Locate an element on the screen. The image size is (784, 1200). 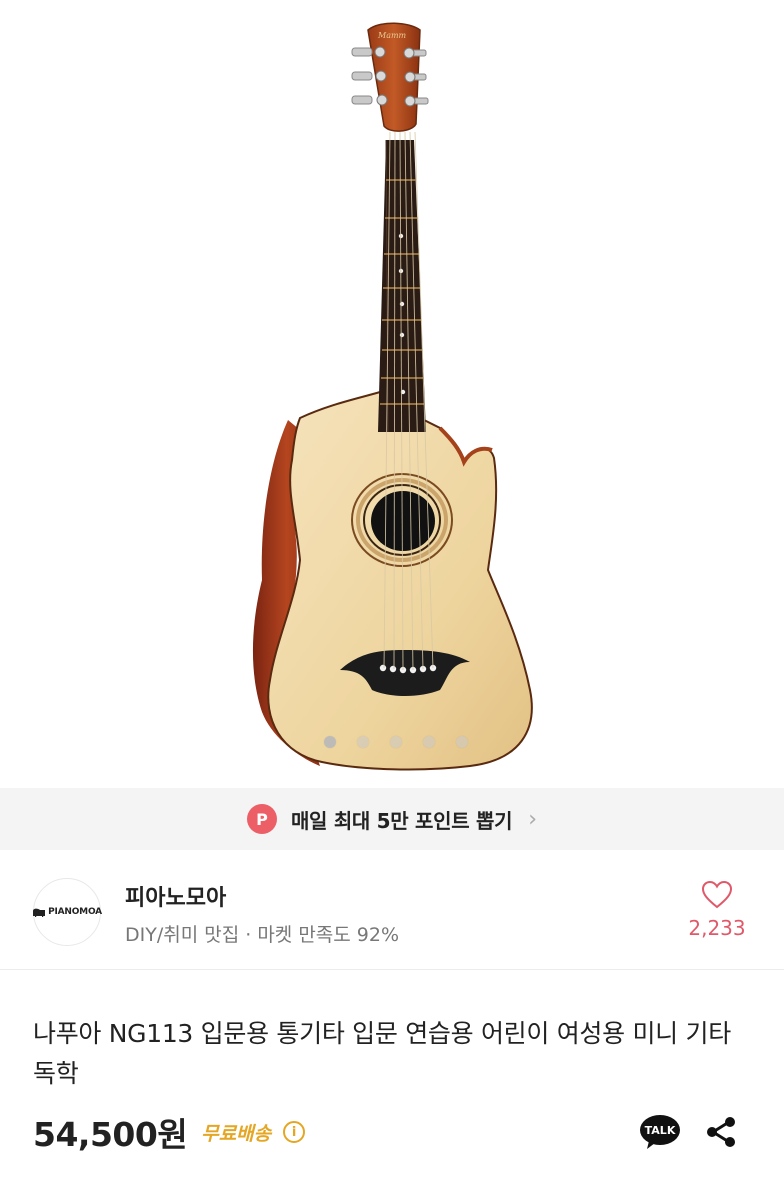
talk-label: TALK is located at coordinates (660, 1130).